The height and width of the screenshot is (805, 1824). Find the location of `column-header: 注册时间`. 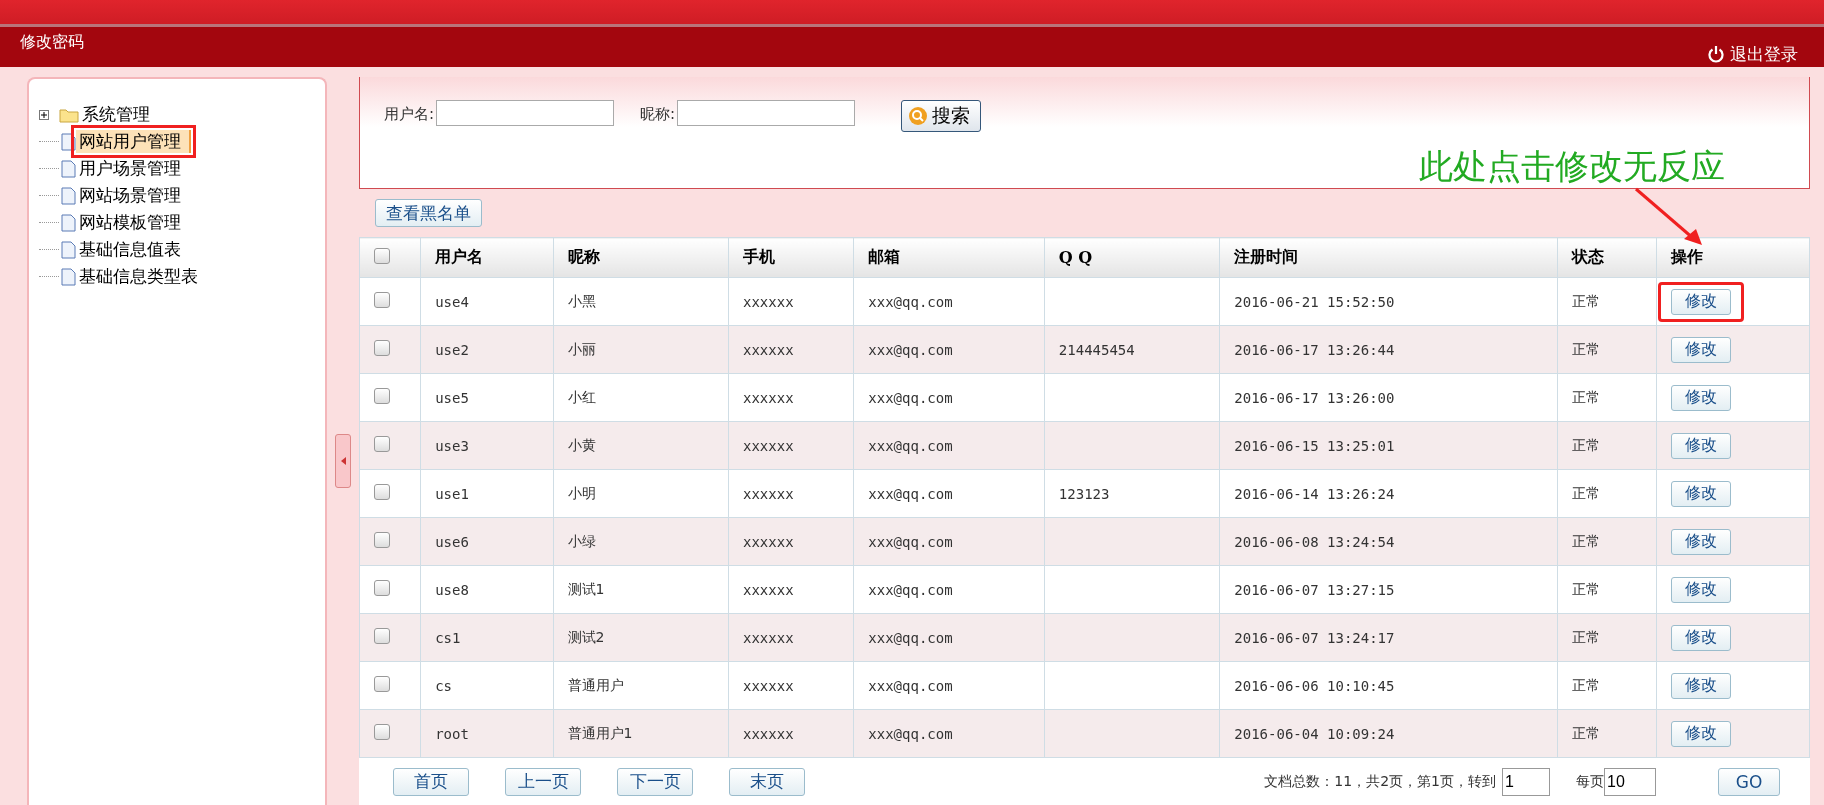

column-header: 注册时间 is located at coordinates (1388, 257).